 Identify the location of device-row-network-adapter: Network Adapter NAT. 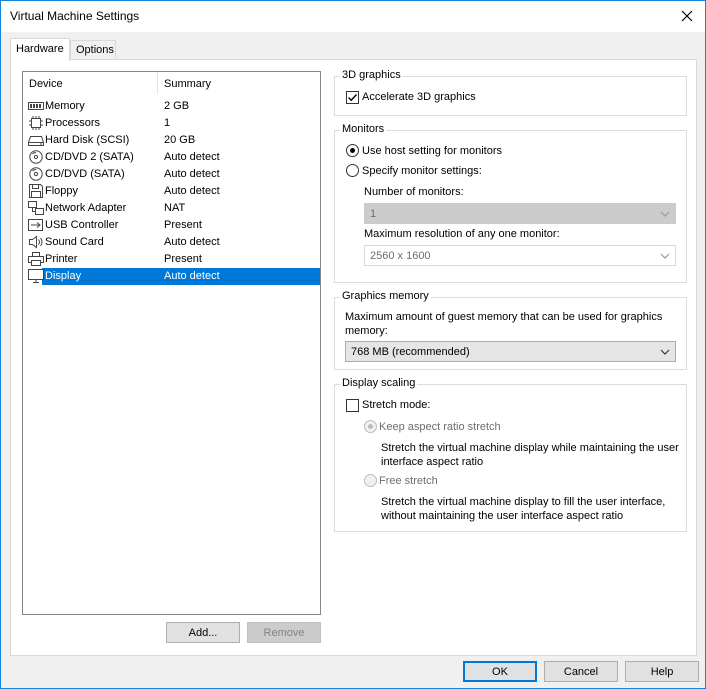
(173, 208).